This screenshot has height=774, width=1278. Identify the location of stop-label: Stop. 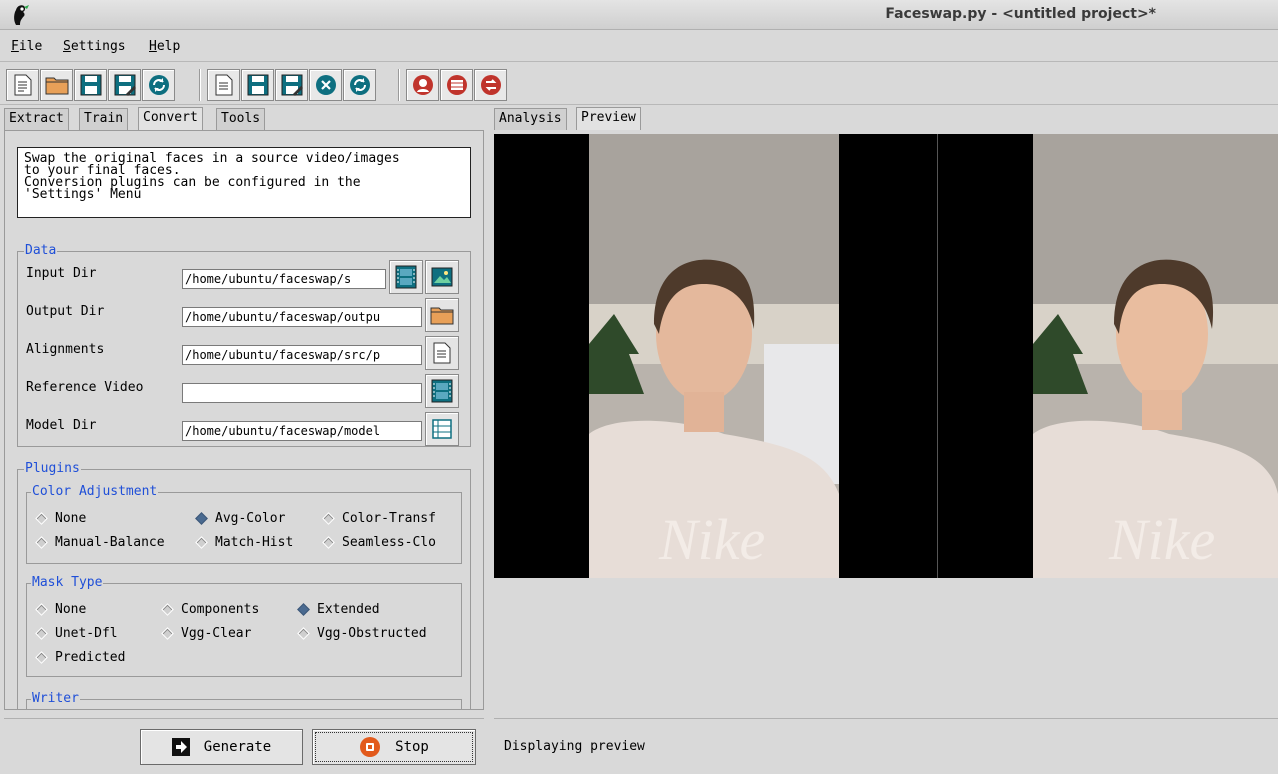
(412, 747).